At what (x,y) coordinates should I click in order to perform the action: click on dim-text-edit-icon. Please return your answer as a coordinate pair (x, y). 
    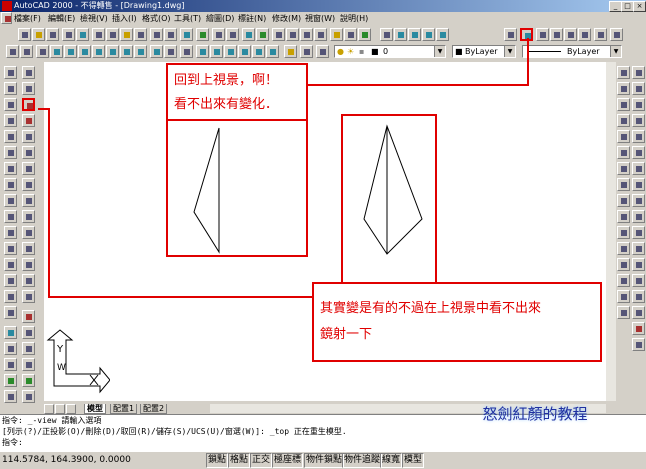
    Looking at the image, I should click on (638, 280).